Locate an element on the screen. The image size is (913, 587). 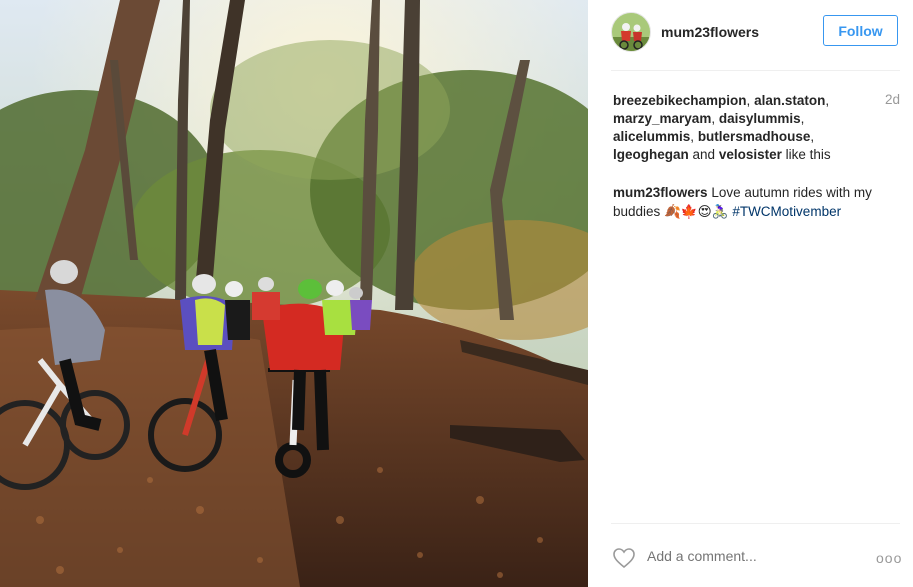
post-timestamp: 2d is located at coordinates (892, 99).